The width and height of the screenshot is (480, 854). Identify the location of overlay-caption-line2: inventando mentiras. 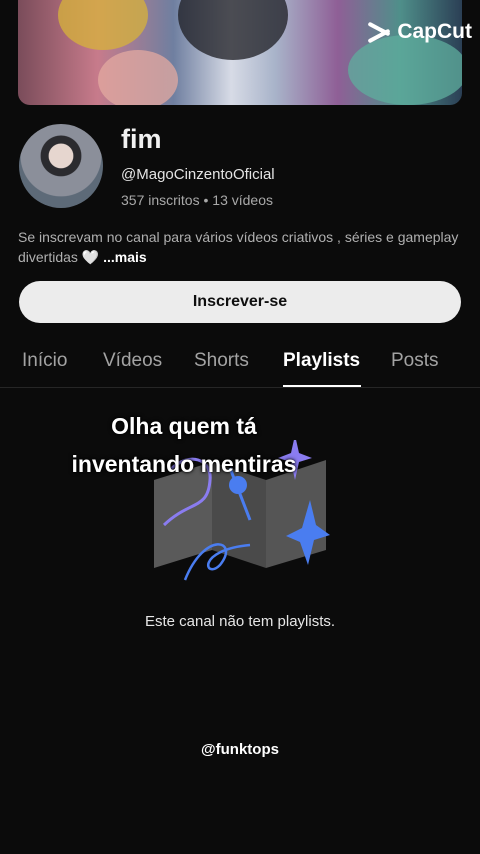
(184, 464).